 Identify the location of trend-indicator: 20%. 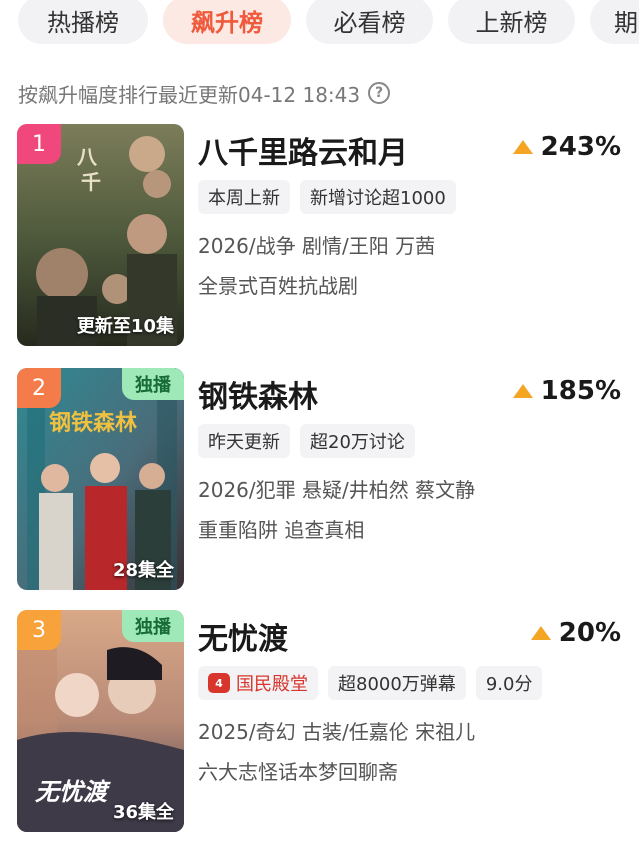
(575, 633).